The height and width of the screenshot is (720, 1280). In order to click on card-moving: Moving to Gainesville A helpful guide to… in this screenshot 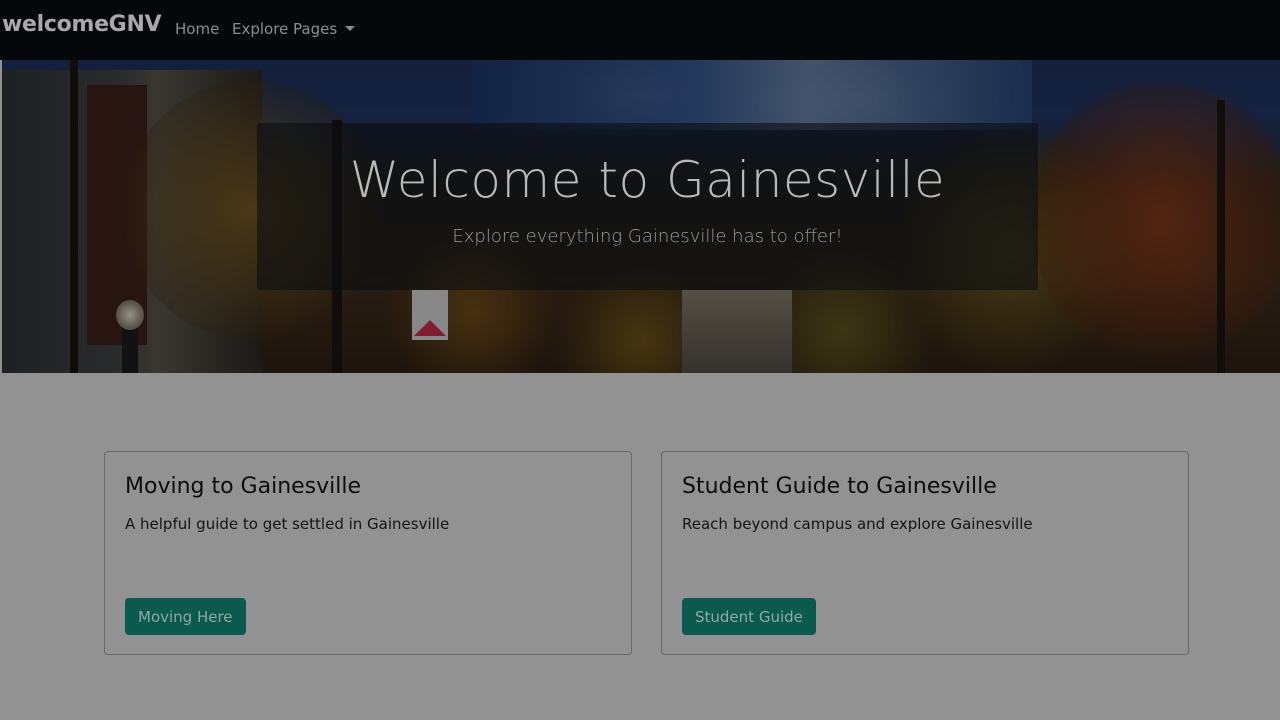, I will do `click(368, 553)`.